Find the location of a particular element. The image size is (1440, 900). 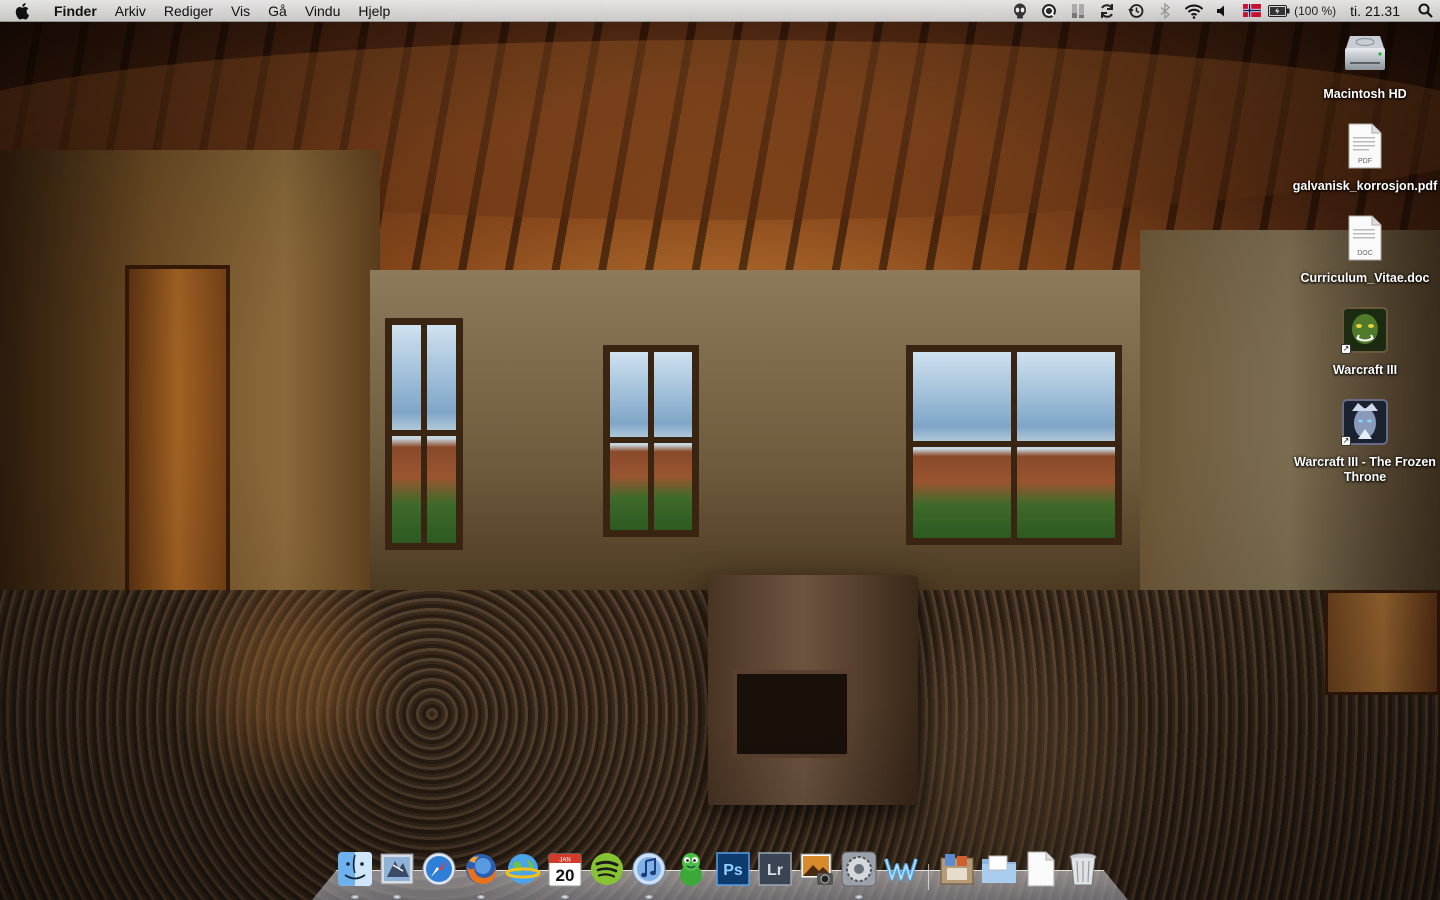

dock-system-preferences is located at coordinates (859, 873).